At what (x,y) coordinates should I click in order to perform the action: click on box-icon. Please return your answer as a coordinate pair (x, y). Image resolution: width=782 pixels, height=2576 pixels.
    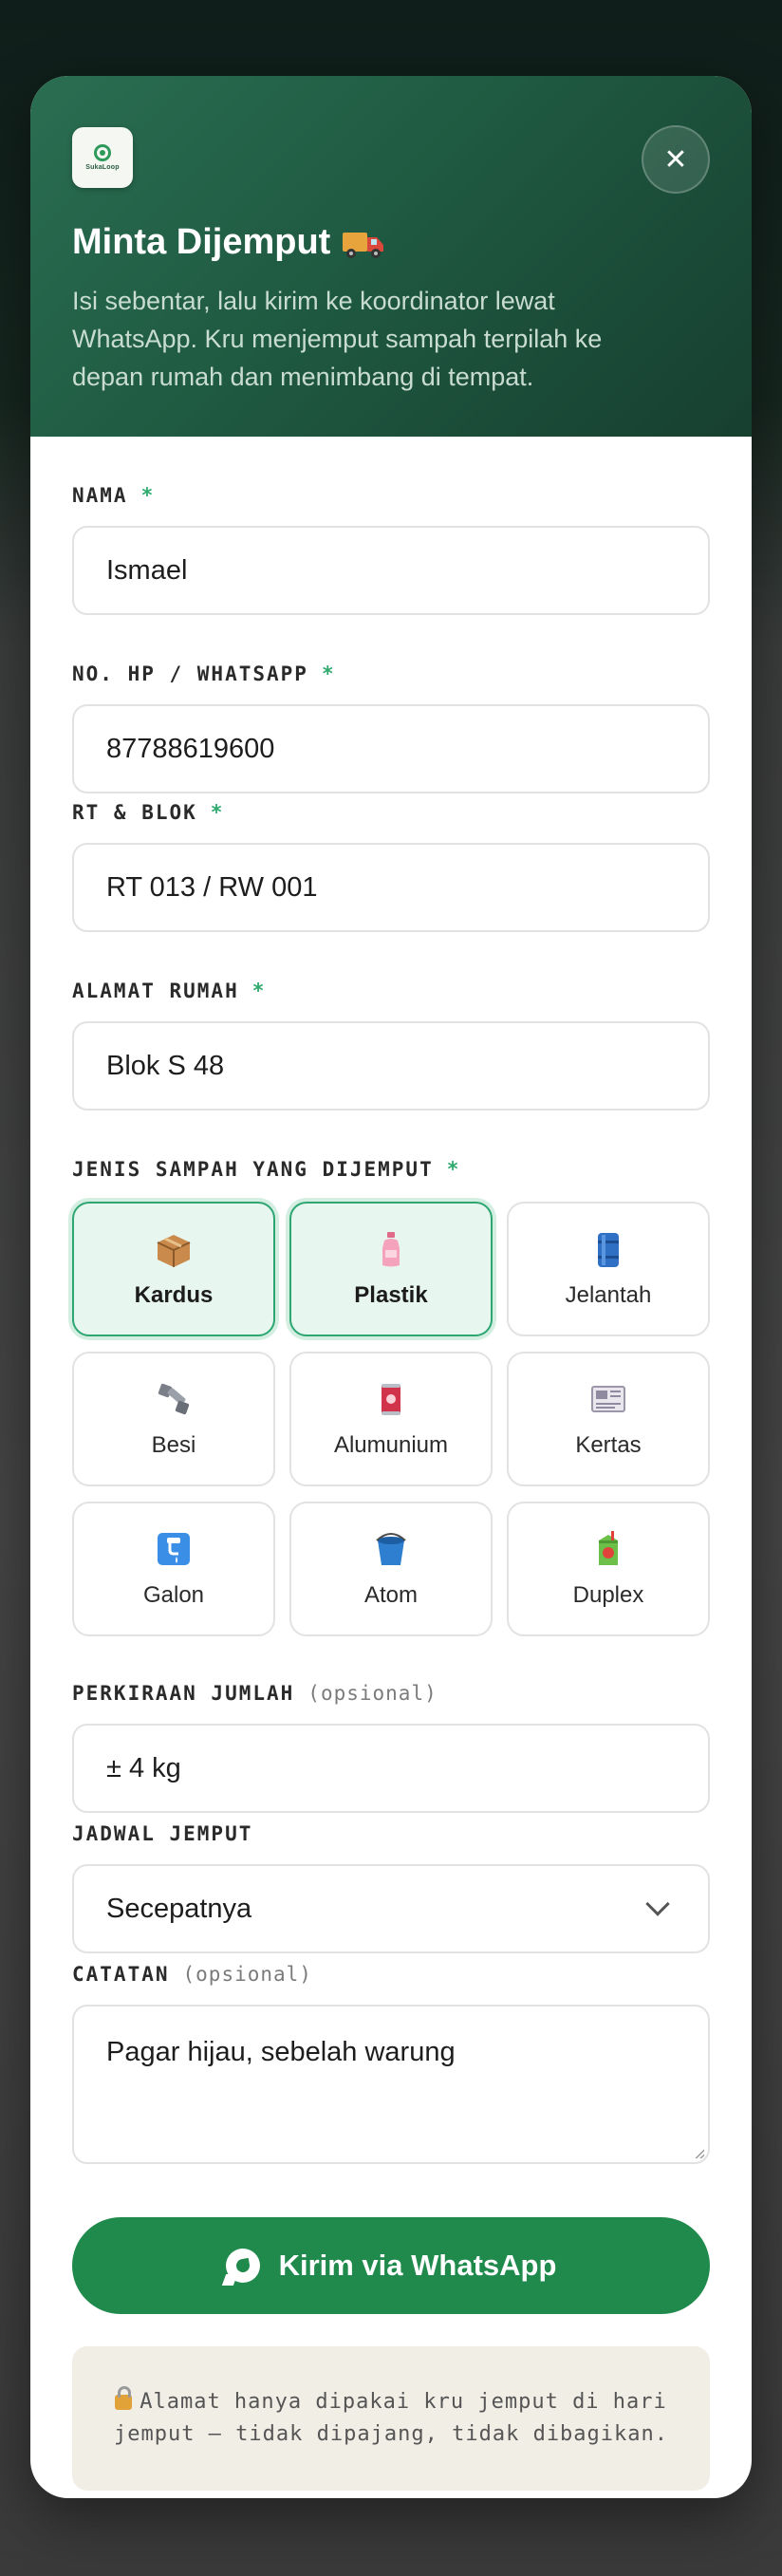
    Looking at the image, I should click on (174, 1251).